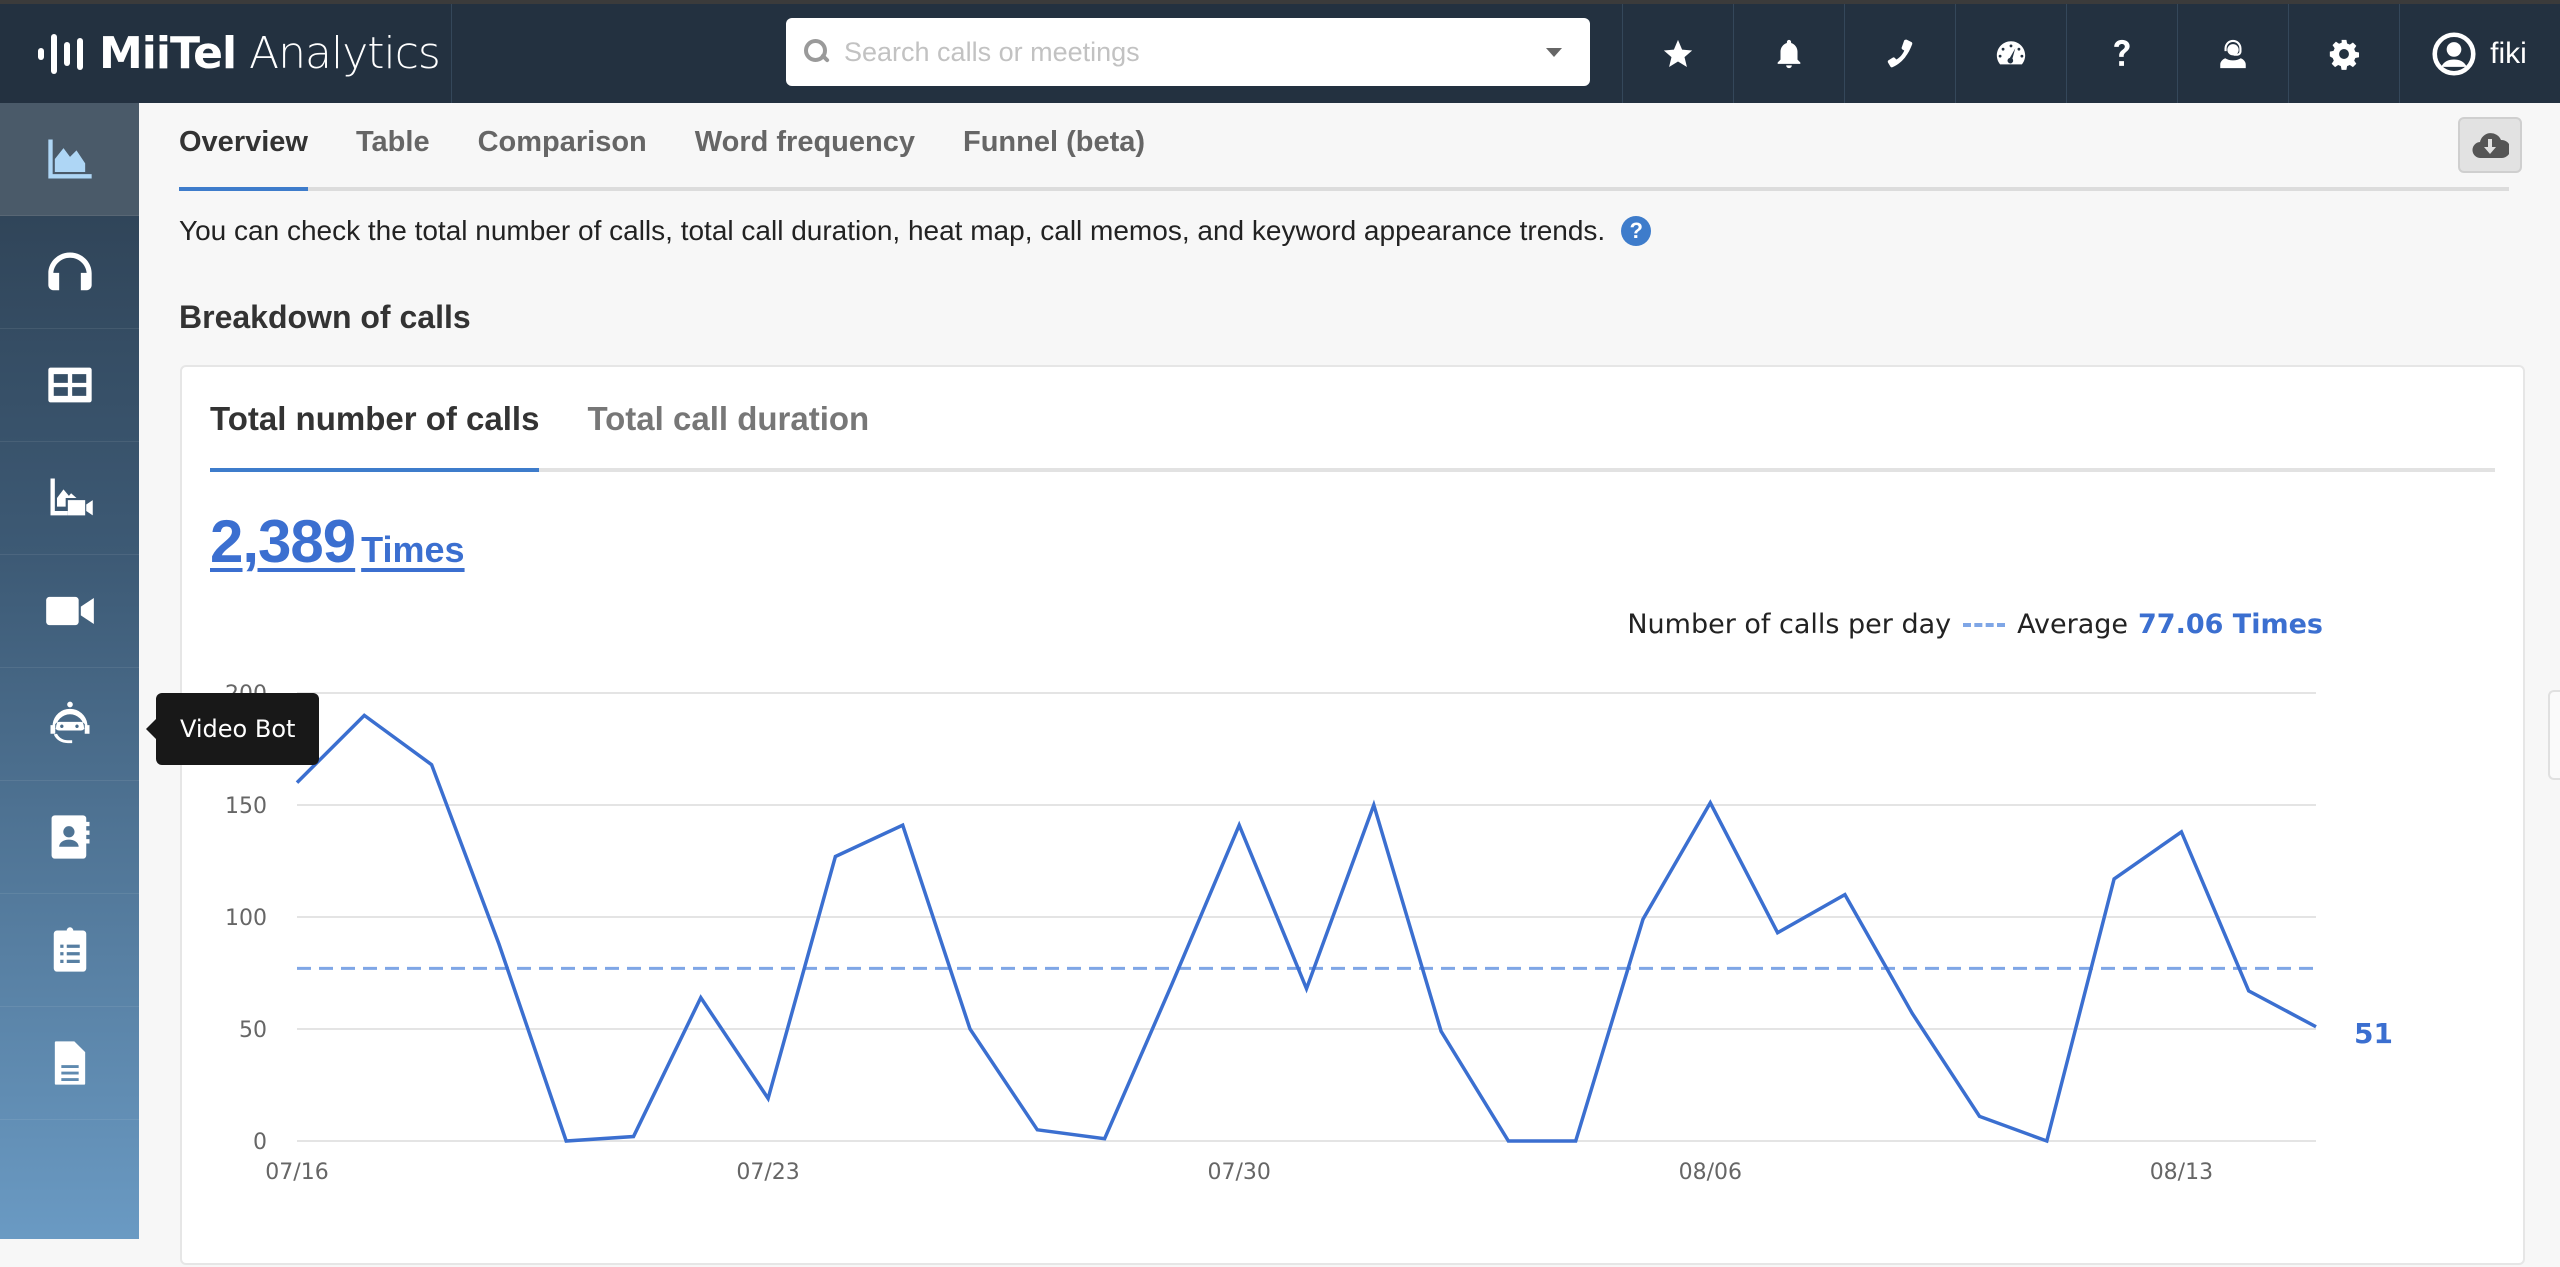 The height and width of the screenshot is (1267, 2560). What do you see at coordinates (2181, 1172) in the screenshot?
I see `x-tick-label: 08/13` at bounding box center [2181, 1172].